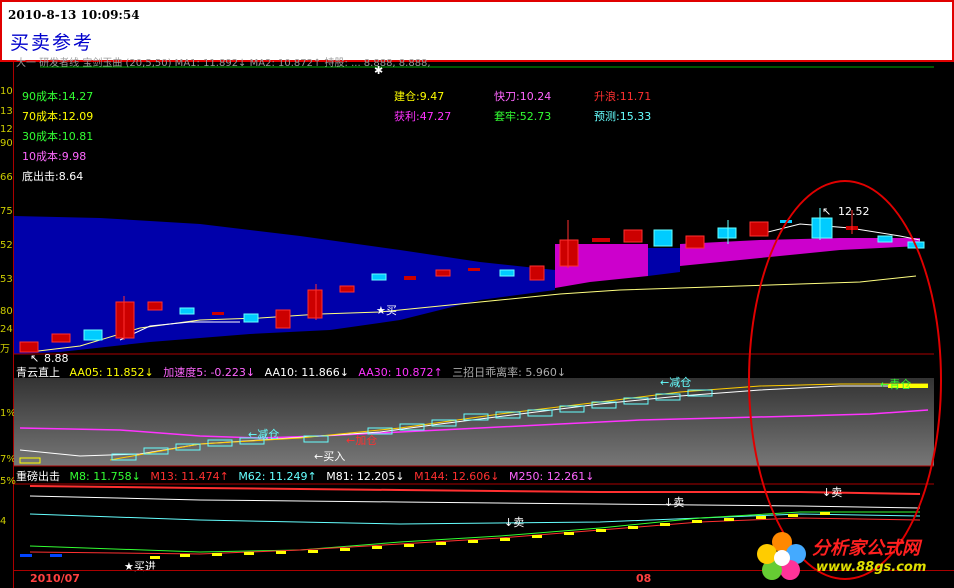 The height and width of the screenshot is (588, 954). I want to click on cost-70: 70成本:12.09, so click(58, 116).